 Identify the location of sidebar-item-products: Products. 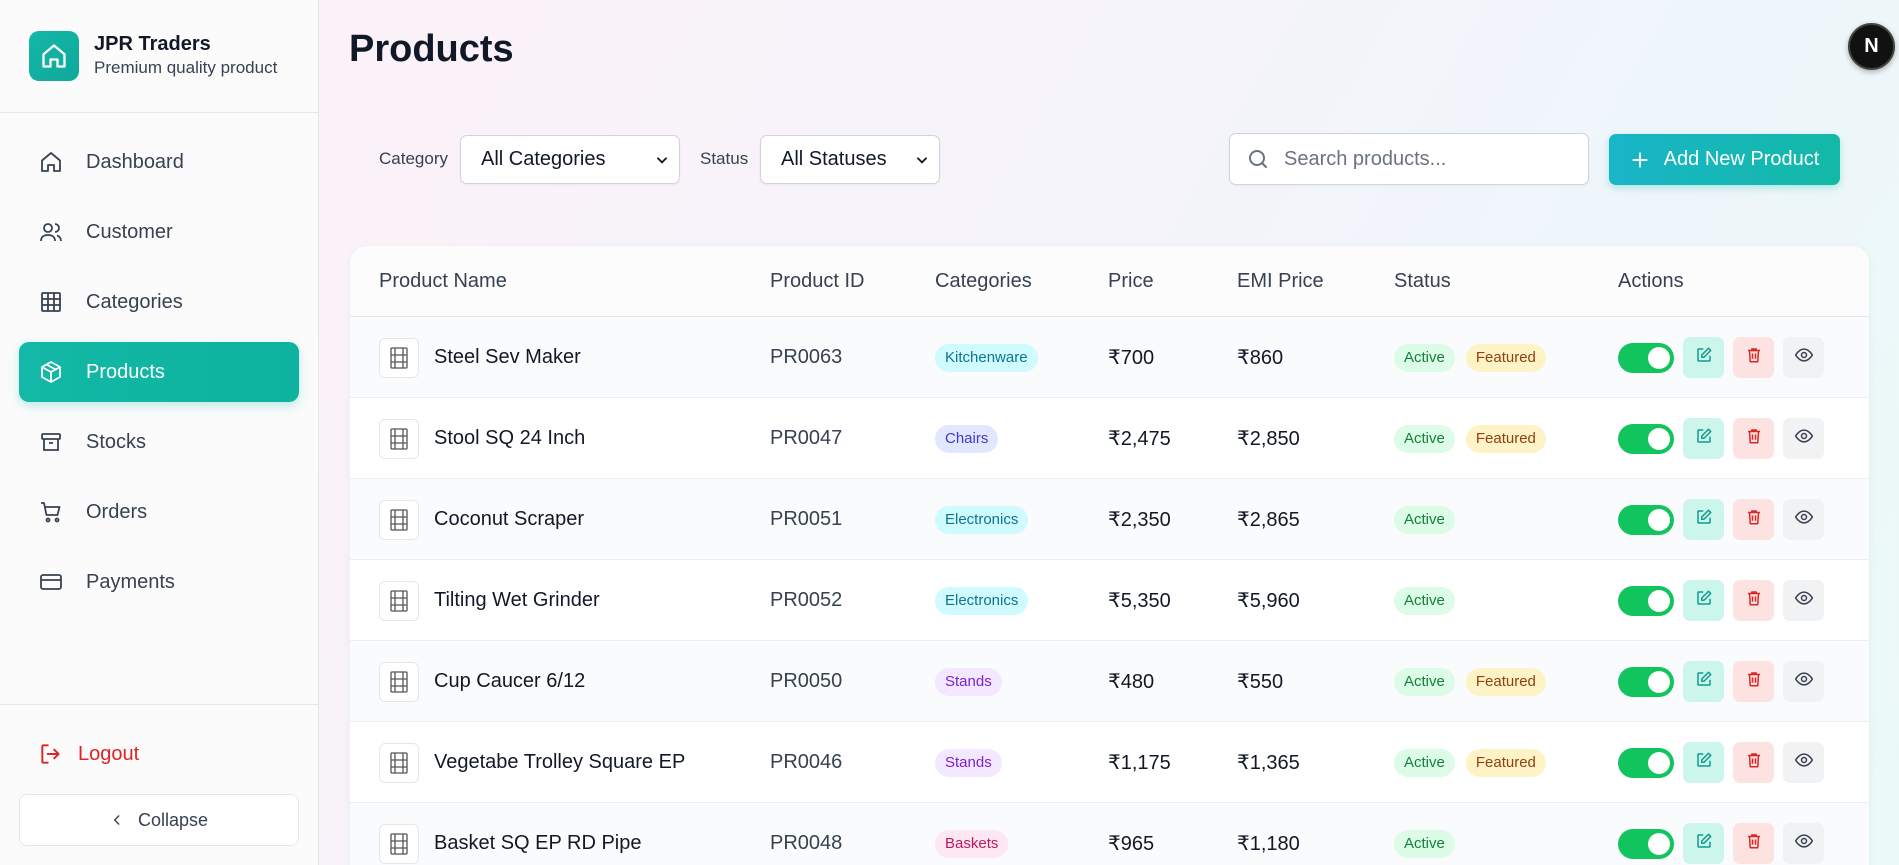
(159, 372).